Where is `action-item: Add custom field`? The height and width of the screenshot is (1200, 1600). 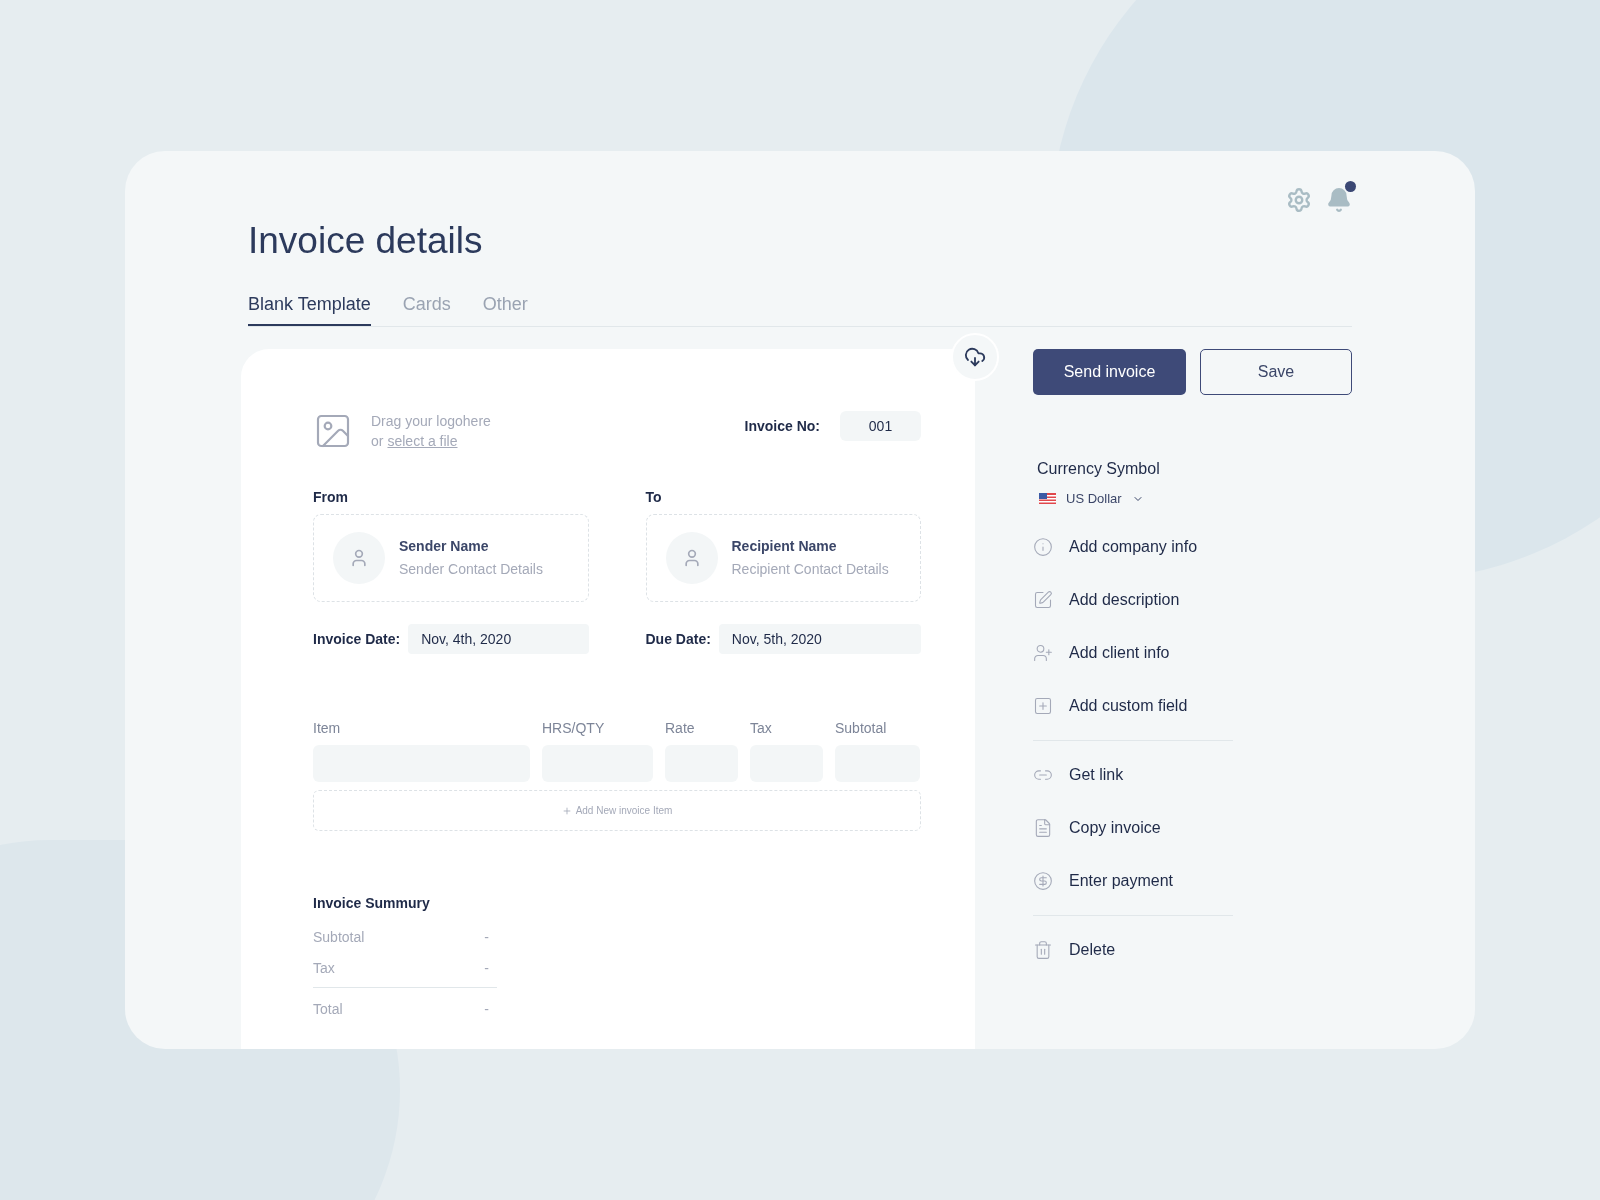
action-item: Add custom field is located at coordinates (1133, 705).